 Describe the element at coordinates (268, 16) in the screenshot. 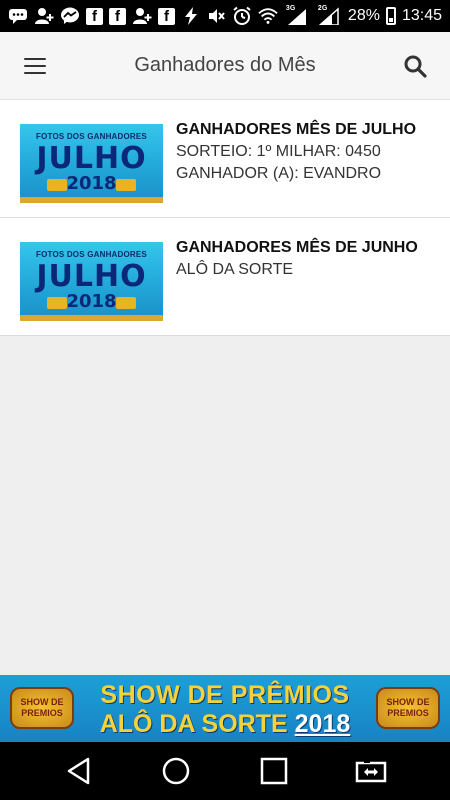

I see `wifi-icon` at that location.